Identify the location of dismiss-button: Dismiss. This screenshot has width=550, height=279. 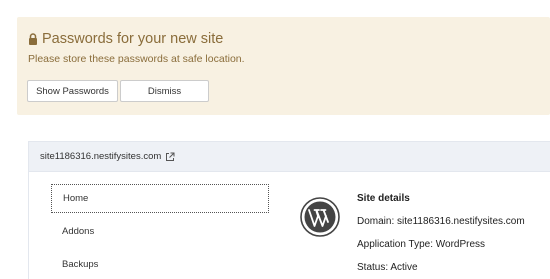
(164, 91).